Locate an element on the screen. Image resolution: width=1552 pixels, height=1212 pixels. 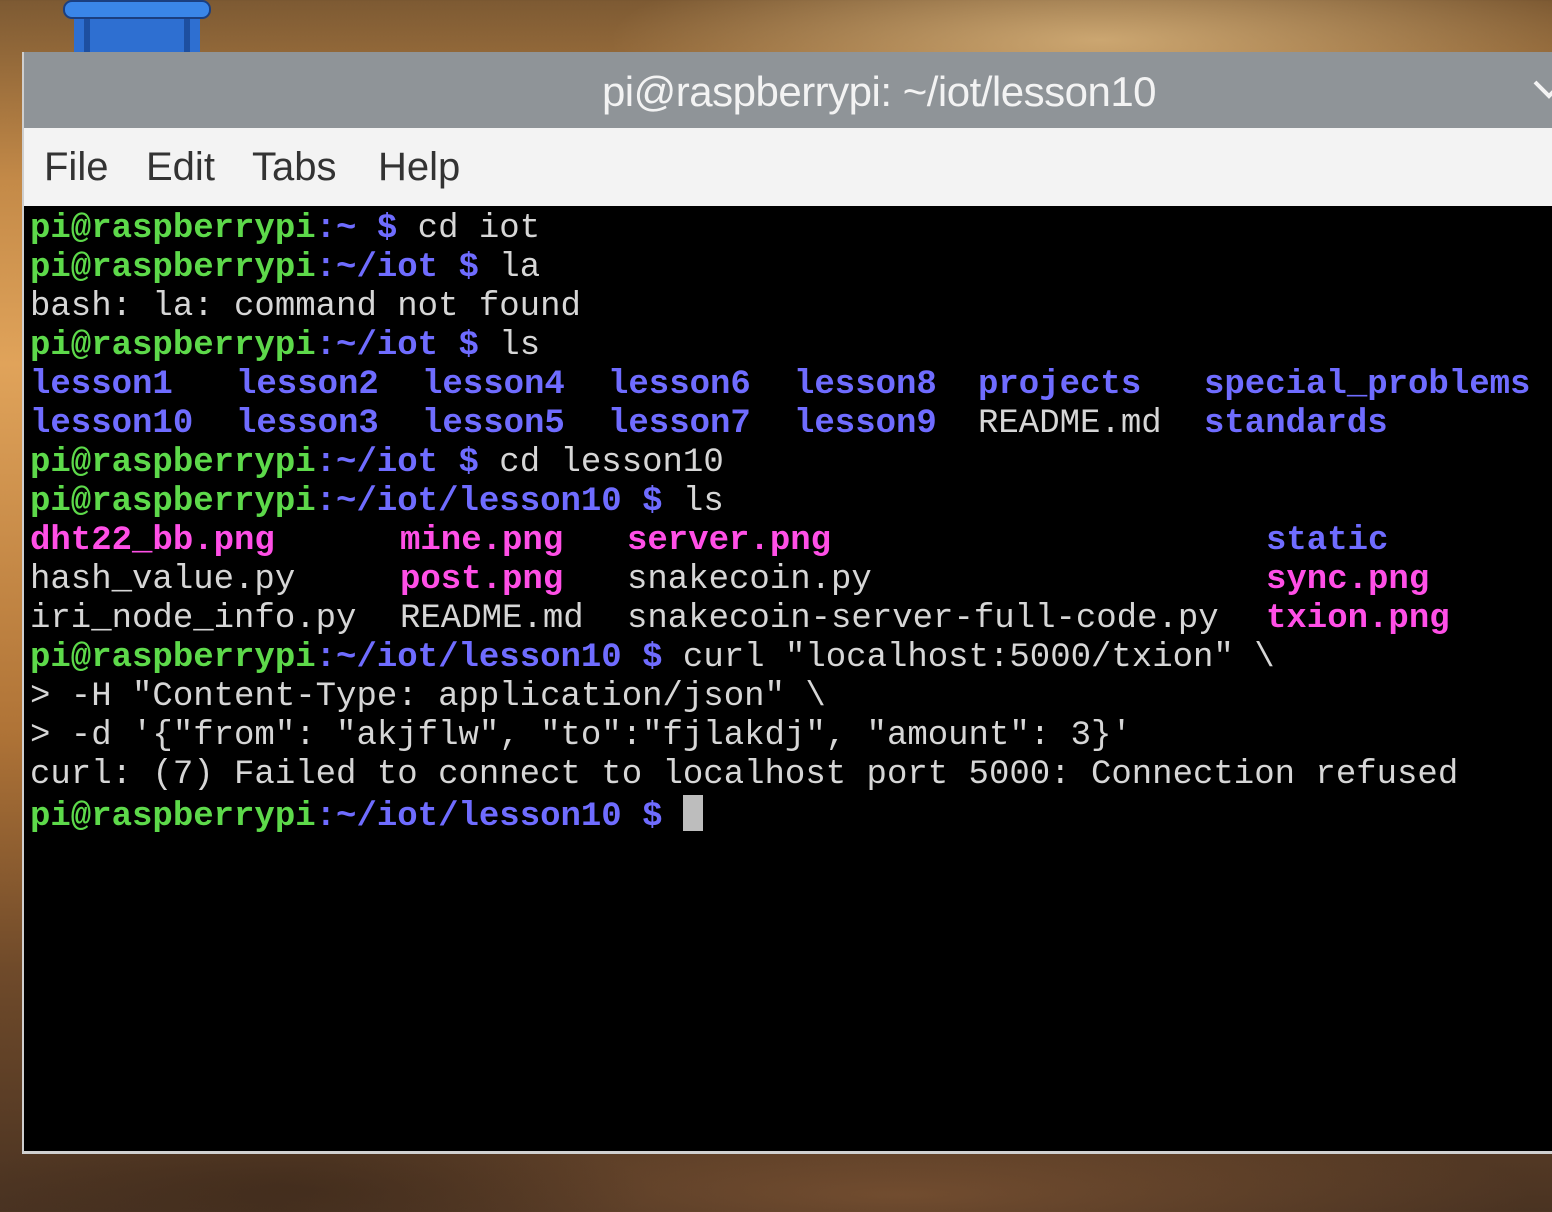
dir-entry: lesson9 is located at coordinates (865, 424).